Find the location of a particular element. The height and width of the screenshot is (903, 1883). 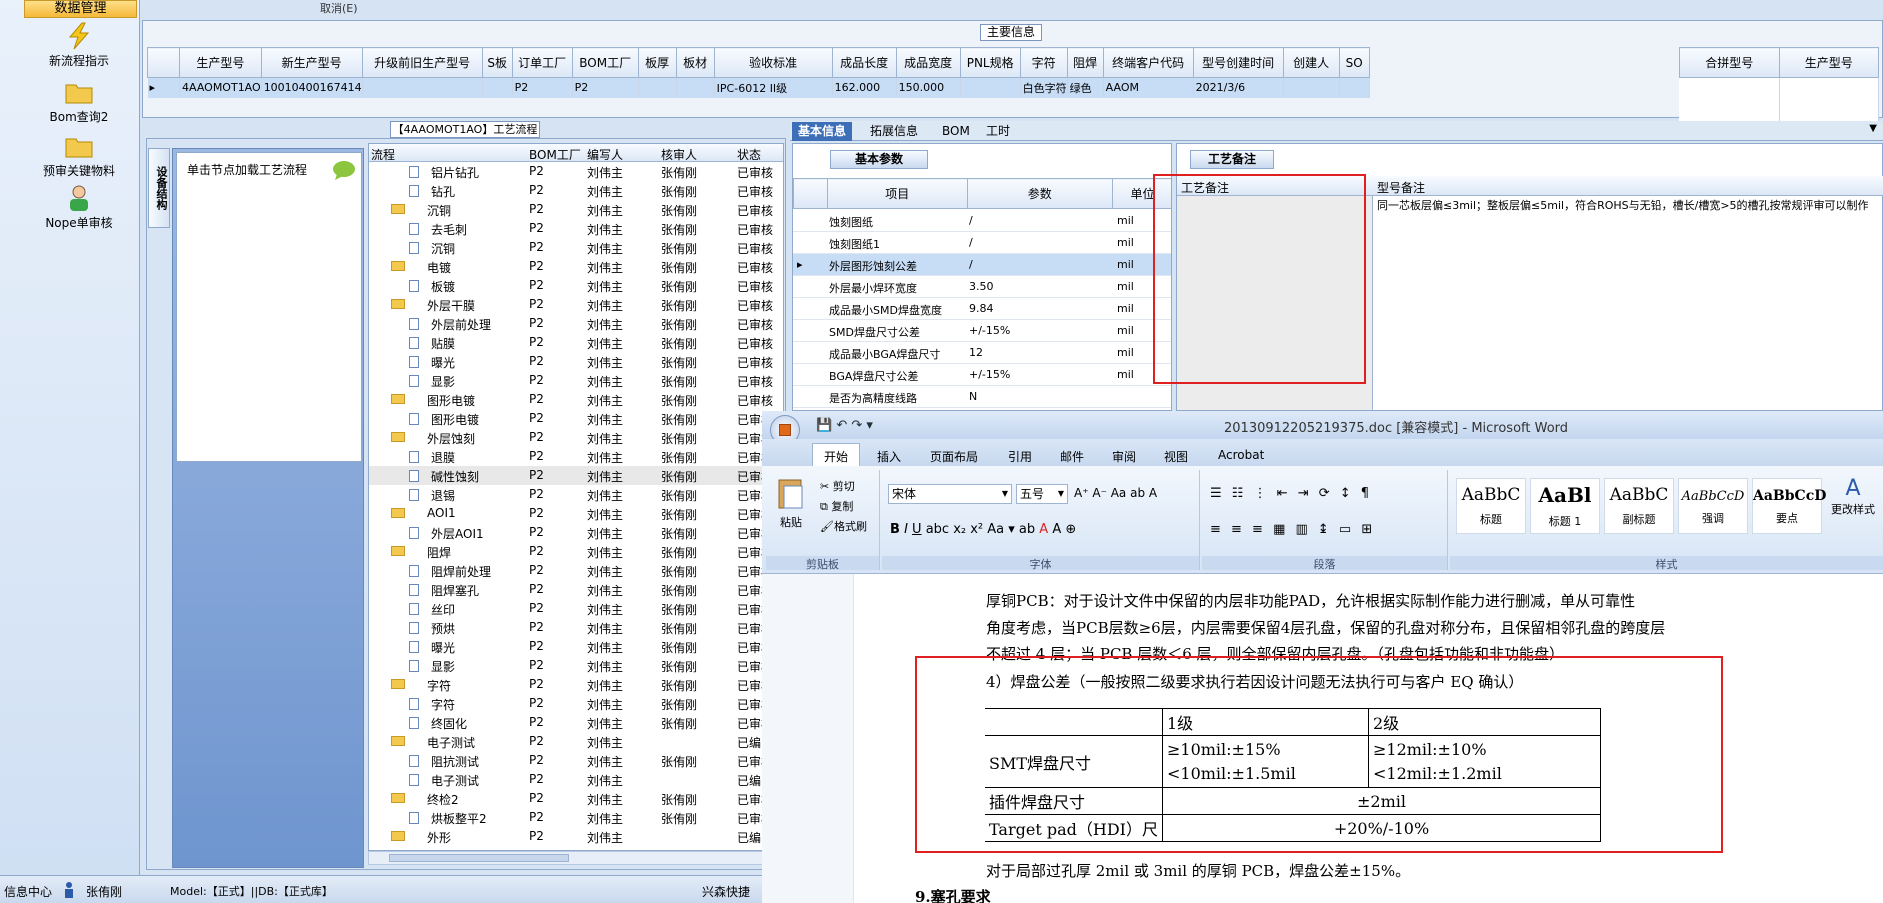

cell: 成品最小BGA焊盘尺寸 is located at coordinates (884, 354).